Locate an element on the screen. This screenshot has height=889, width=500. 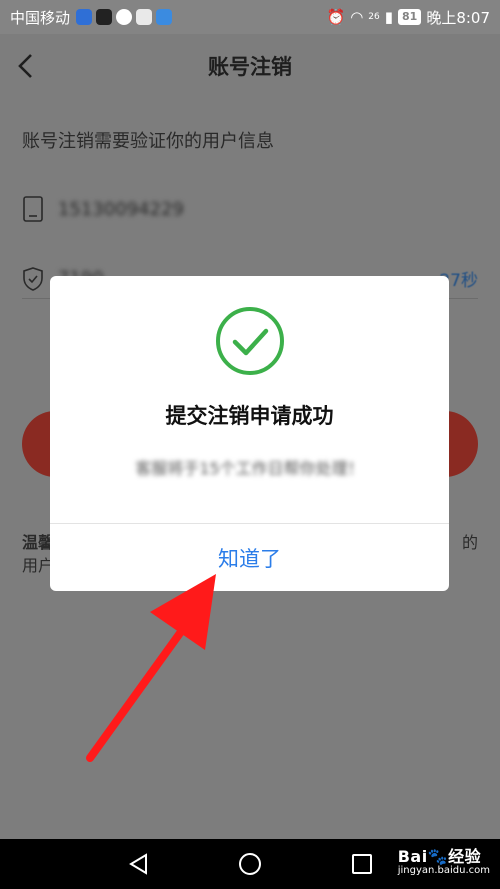
browser-notification-icon is located at coordinates (144, 17).